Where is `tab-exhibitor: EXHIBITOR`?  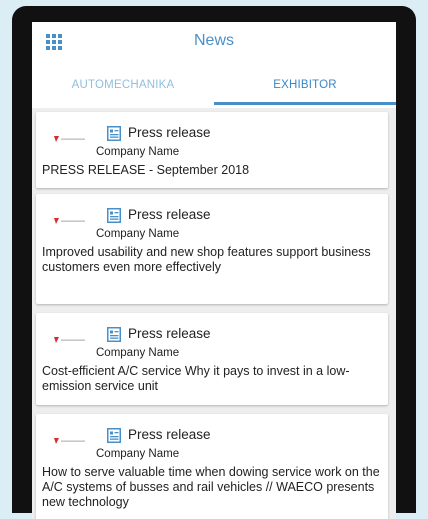
tab-exhibitor: EXHIBITOR is located at coordinates (305, 85).